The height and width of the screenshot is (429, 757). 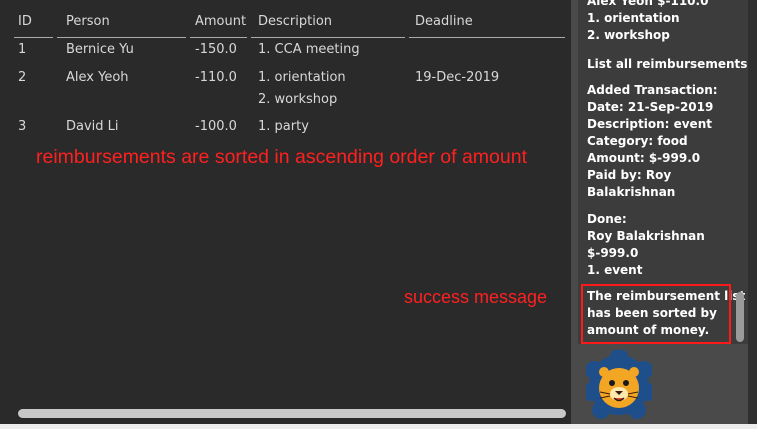 What do you see at coordinates (295, 25) in the screenshot?
I see `column-header-description: Description` at bounding box center [295, 25].